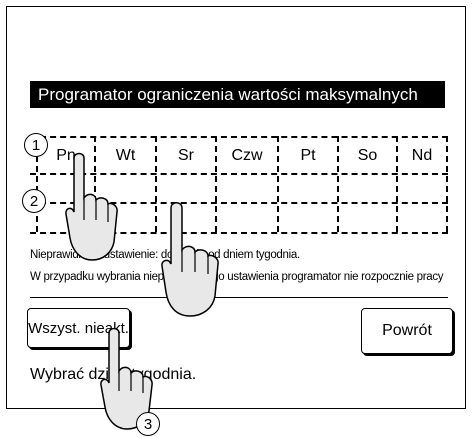  Describe the element at coordinates (308, 188) in the screenshot. I see `setting-cell-friday` at that location.